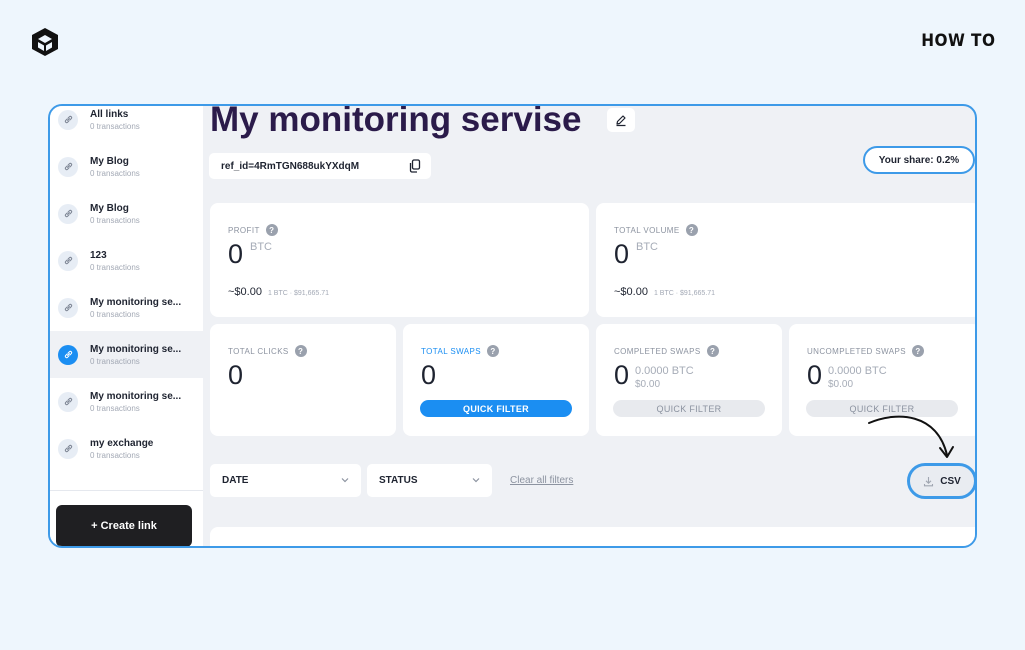 The width and height of the screenshot is (1025, 650). What do you see at coordinates (684, 293) in the screenshot?
I see `volume-rate: 1 BTC · $91,665.71` at bounding box center [684, 293].